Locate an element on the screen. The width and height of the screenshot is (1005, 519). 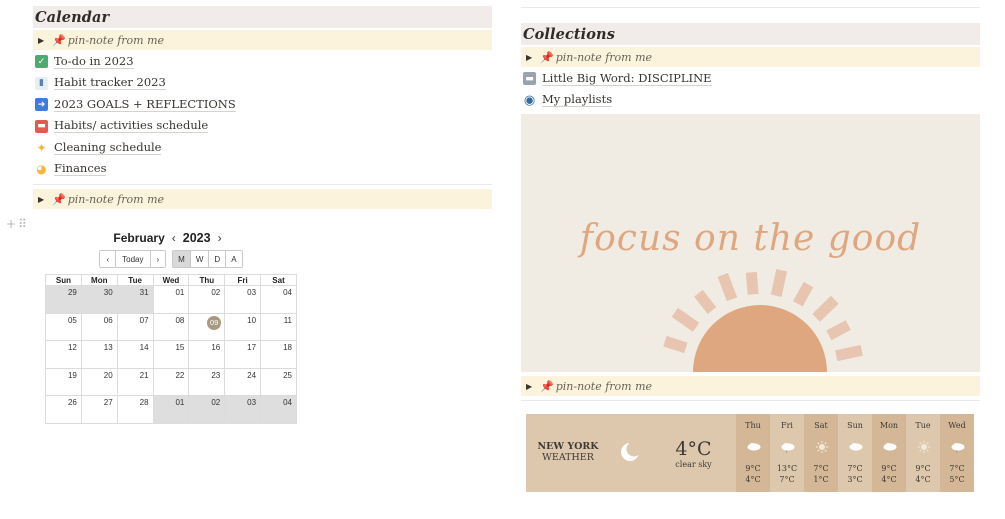
forecast-day: Fri 13°C 7°C is located at coordinates (787, 453).